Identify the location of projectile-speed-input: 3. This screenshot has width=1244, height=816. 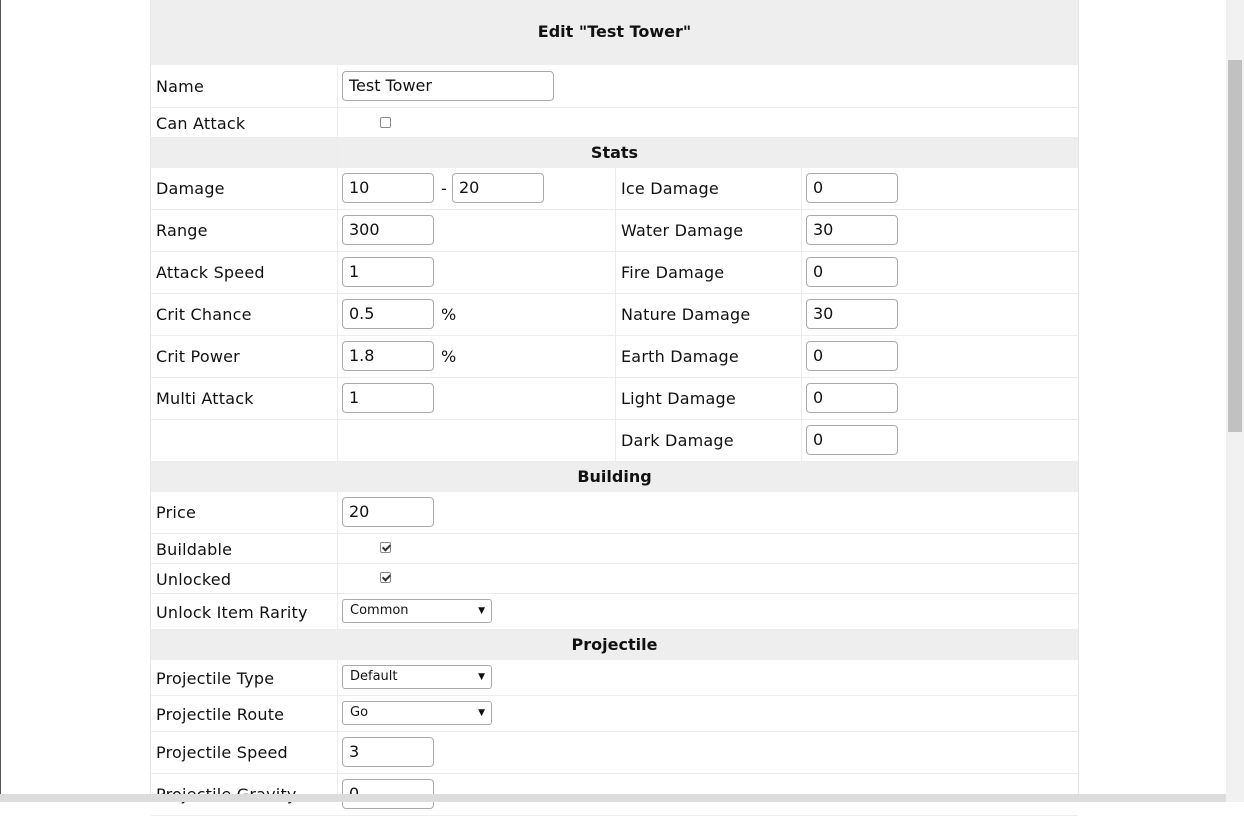
(388, 752).